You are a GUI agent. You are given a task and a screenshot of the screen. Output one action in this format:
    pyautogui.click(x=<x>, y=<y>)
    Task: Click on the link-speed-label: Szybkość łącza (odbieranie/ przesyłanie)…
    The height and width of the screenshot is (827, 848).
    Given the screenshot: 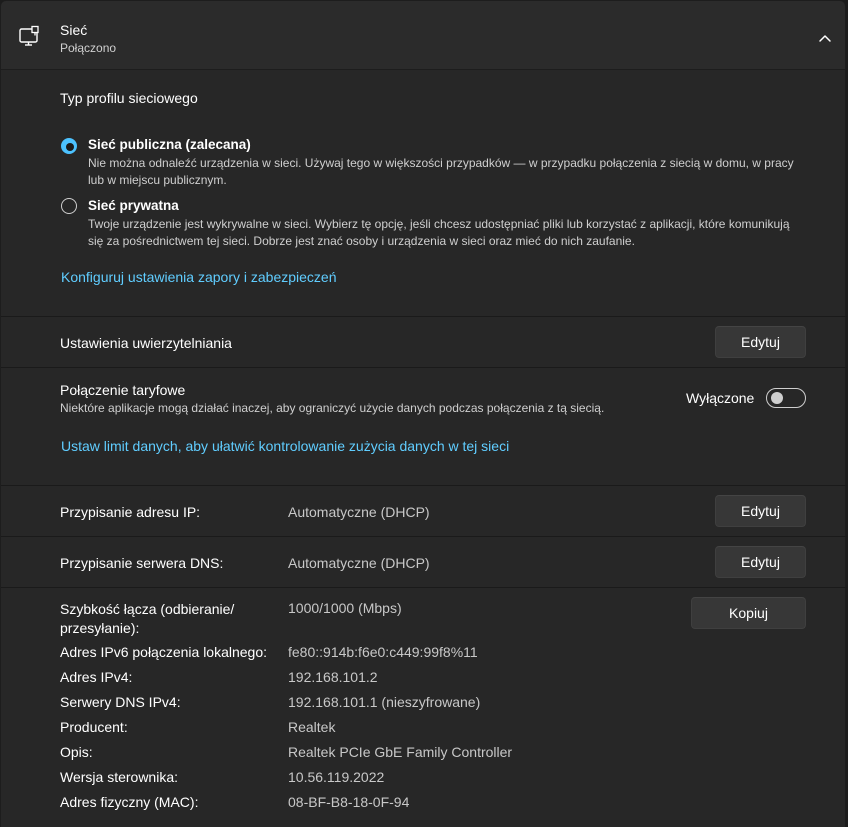 What is the action you would take?
    pyautogui.click(x=147, y=619)
    